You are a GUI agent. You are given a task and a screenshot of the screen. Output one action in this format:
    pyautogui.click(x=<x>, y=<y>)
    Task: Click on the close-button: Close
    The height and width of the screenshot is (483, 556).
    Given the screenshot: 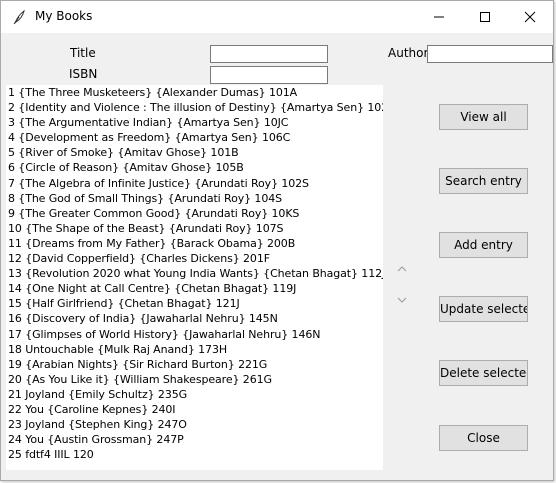 What is the action you would take?
    pyautogui.click(x=483, y=438)
    